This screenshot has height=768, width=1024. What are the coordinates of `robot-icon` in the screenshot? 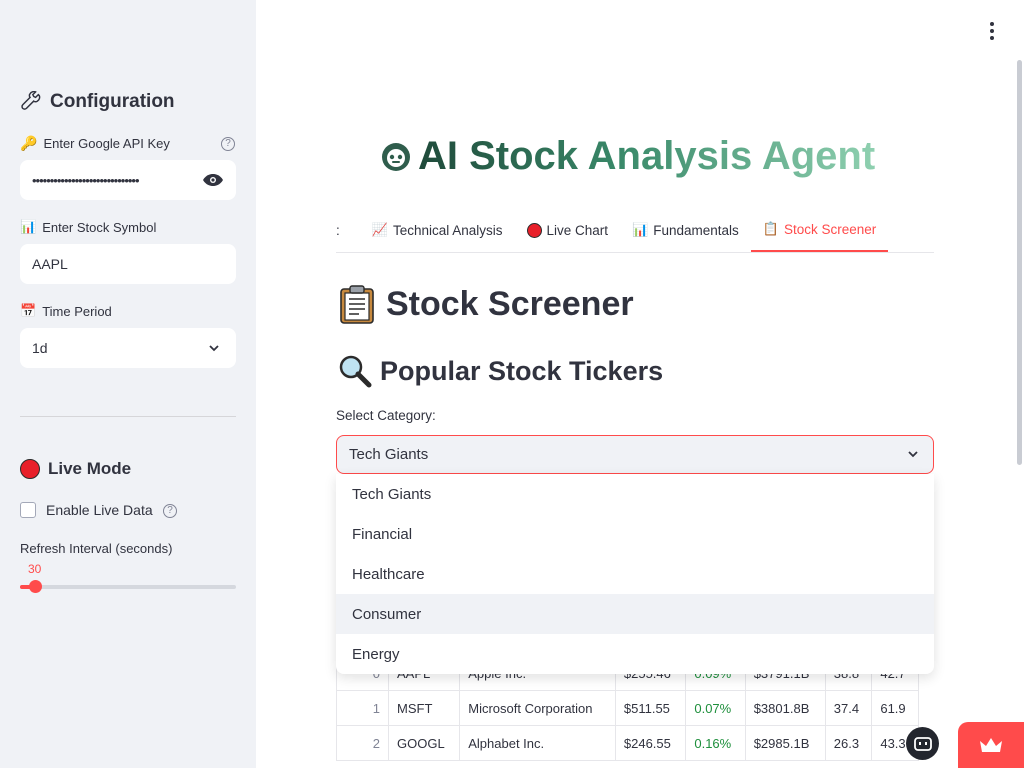 It's located at (396, 156).